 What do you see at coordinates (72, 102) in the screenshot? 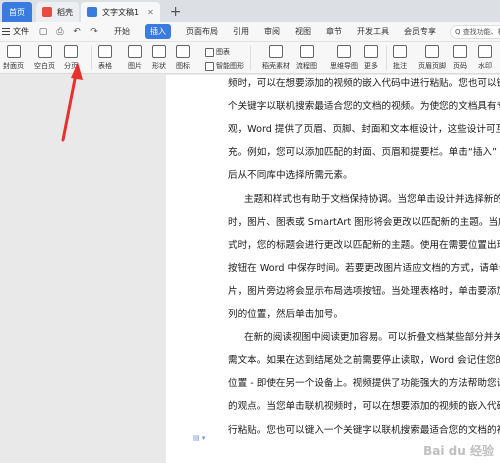
I see `annotation-arrow` at bounding box center [72, 102].